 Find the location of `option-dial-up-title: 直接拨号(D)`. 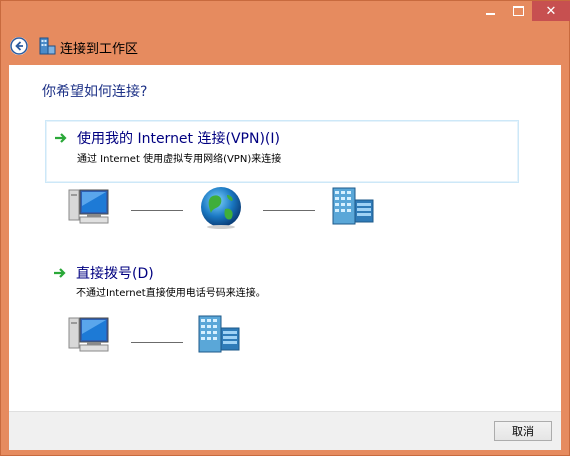

option-dial-up-title: 直接拨号(D) is located at coordinates (115, 274).